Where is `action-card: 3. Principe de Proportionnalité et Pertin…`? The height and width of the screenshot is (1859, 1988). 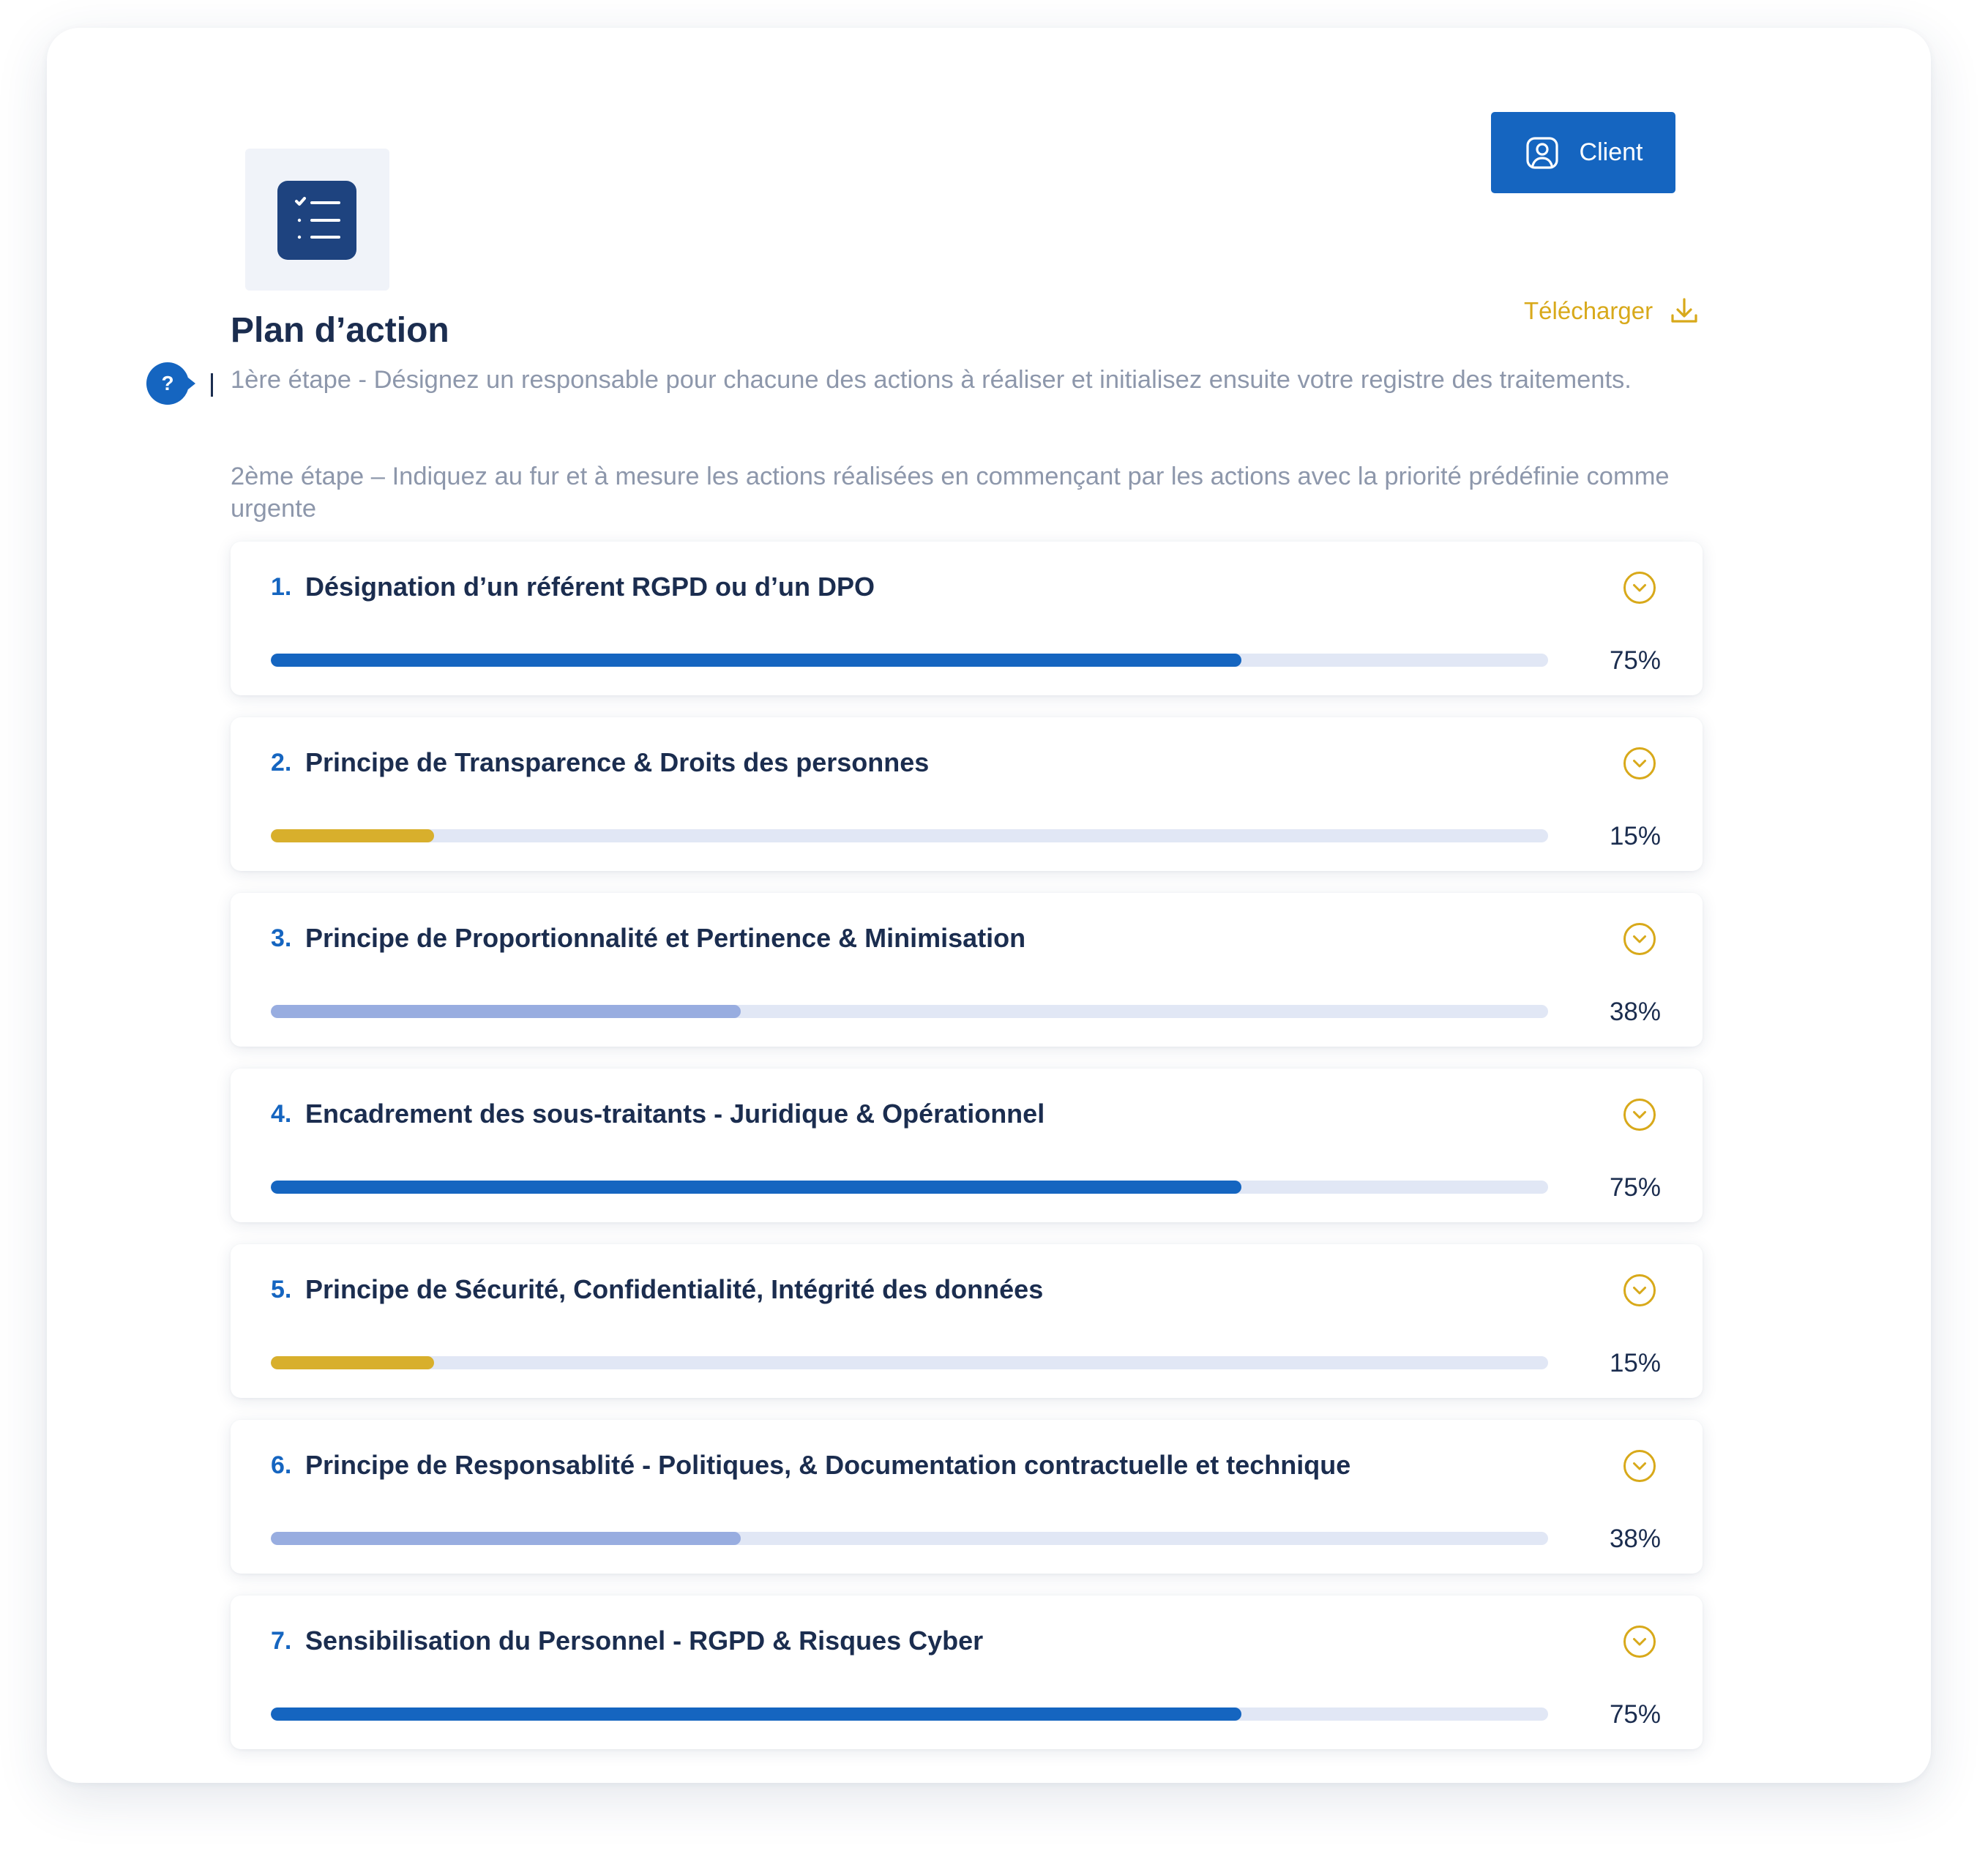 action-card: 3. Principe de Proportionnalité et Pertin… is located at coordinates (967, 970).